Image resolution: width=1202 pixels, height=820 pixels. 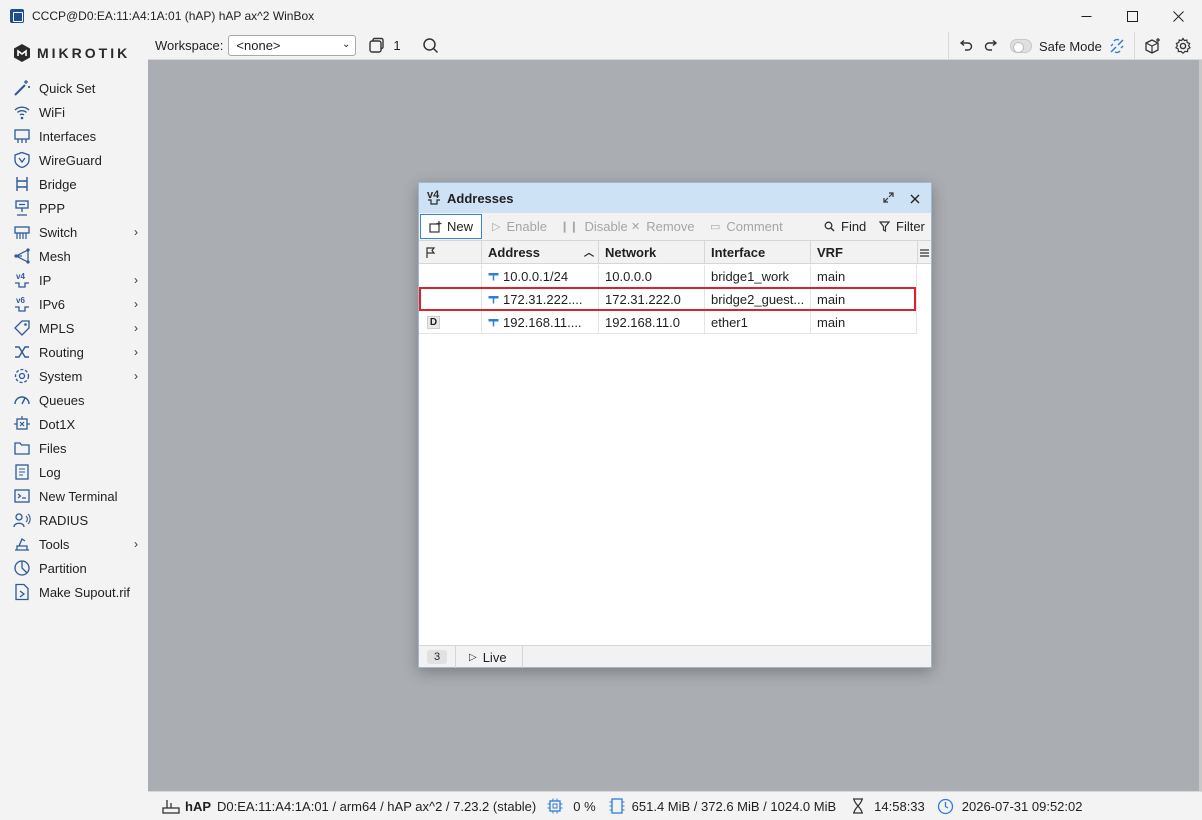 I want to click on table-row: D 192.168.11.... 192.168.11.0 ether1 main, so click(x=668, y=322).